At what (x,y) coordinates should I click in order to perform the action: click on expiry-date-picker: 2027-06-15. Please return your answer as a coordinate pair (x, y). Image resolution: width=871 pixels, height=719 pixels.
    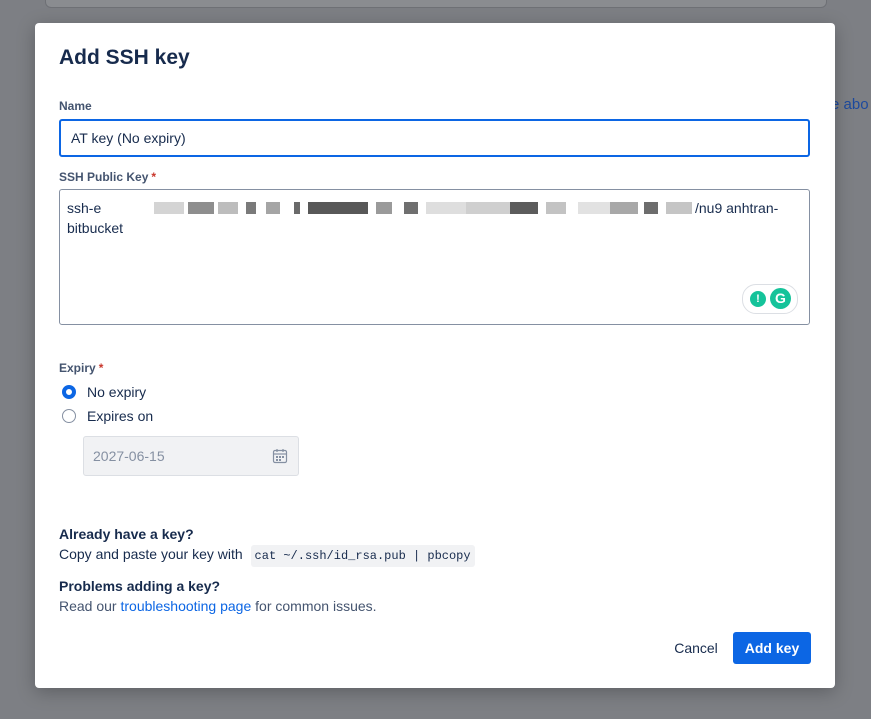
    Looking at the image, I should click on (191, 456).